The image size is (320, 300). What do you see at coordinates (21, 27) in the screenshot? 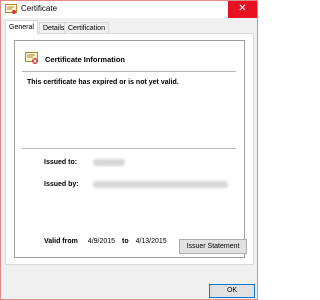
I see `tab-general: General` at bounding box center [21, 27].